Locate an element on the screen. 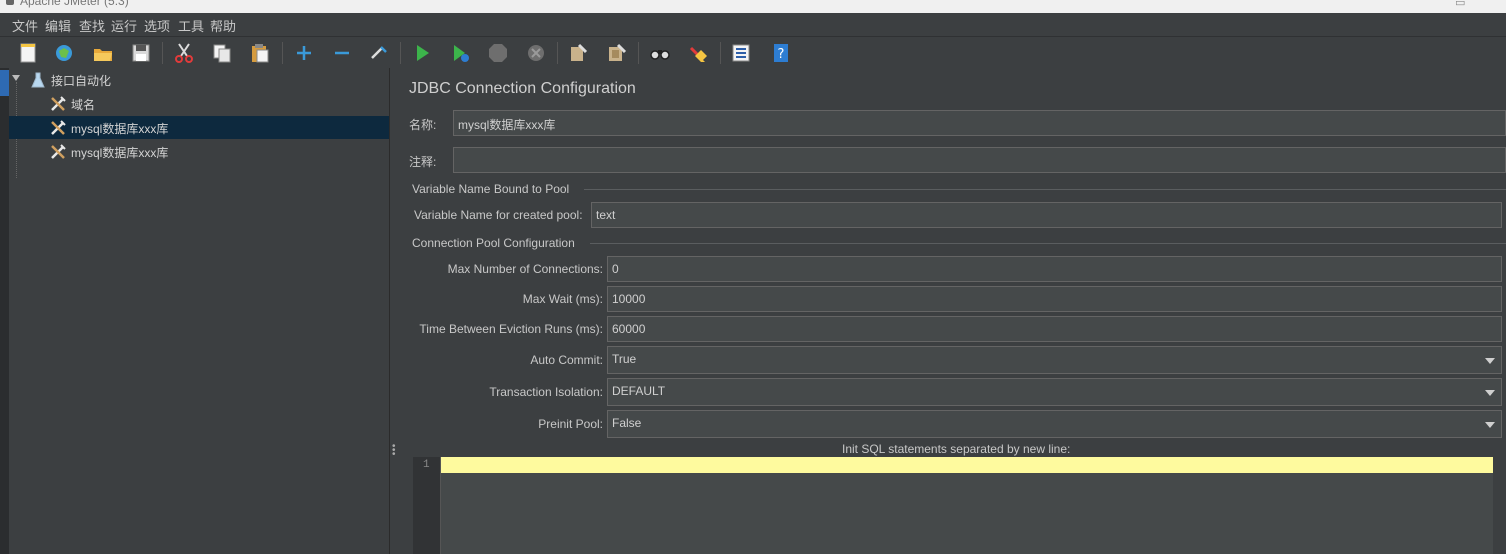  tree-item-domain: 域名 is located at coordinates (199, 103).